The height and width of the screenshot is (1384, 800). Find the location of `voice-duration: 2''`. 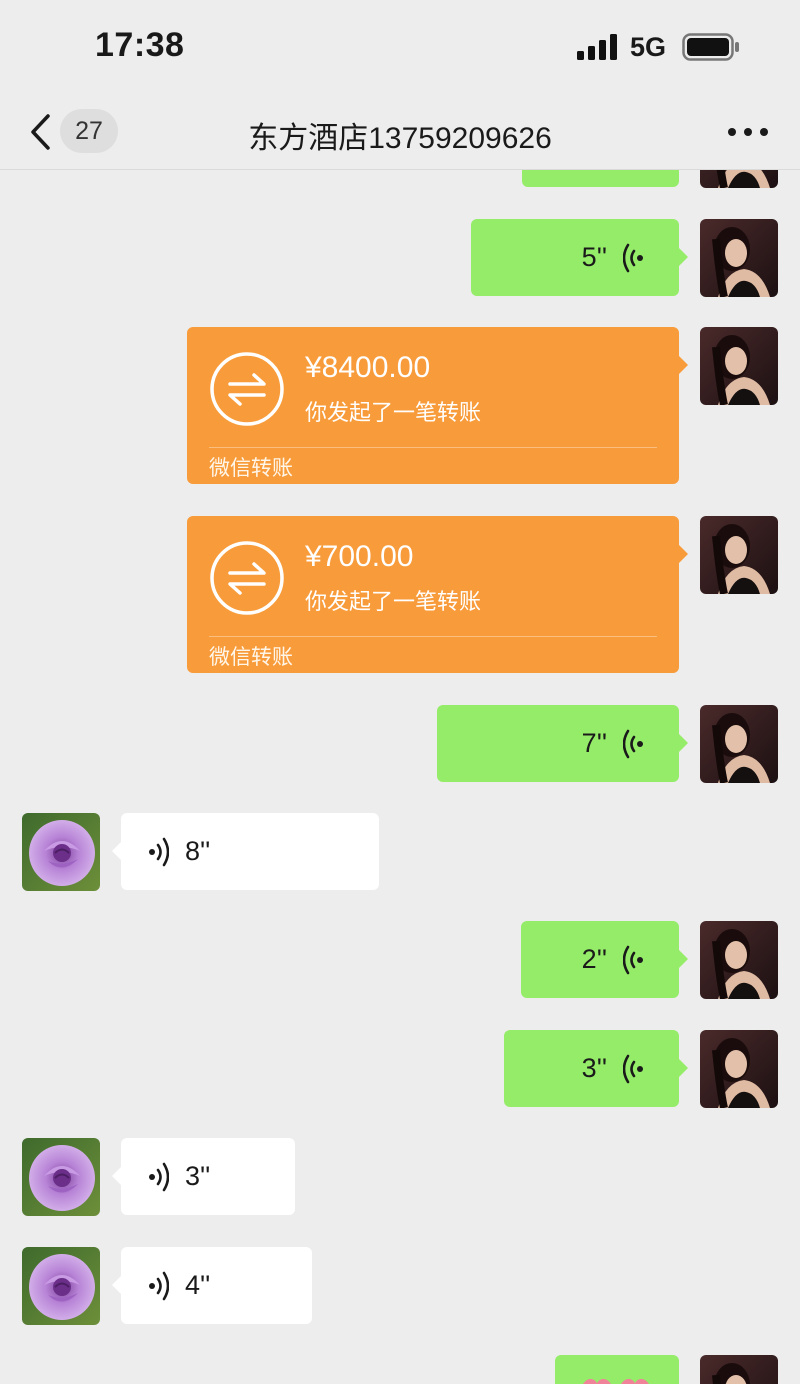

voice-duration: 2'' is located at coordinates (594, 959).